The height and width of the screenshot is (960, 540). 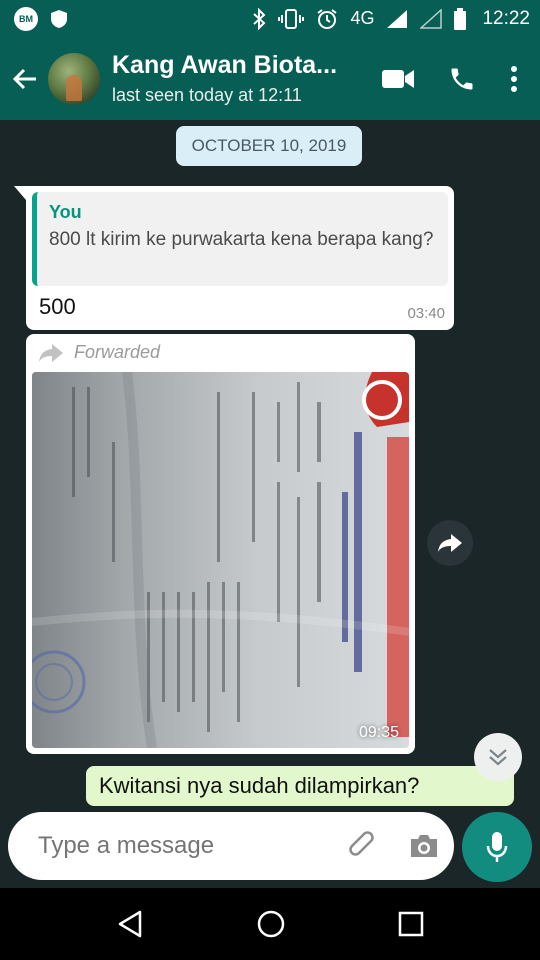 What do you see at coordinates (411, 924) in the screenshot?
I see `nav-recents-icon` at bounding box center [411, 924].